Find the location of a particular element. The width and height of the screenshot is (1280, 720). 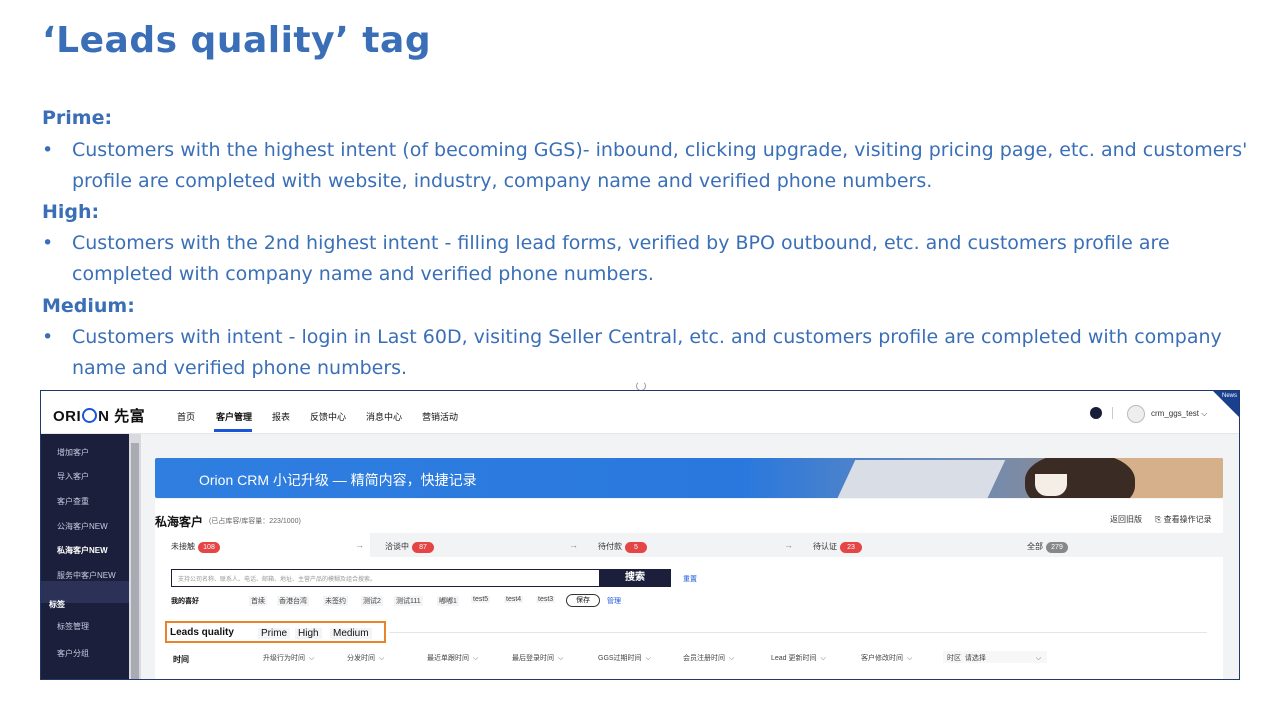

time-field-upgrade: 升级行为时间 ⌵ is located at coordinates (288, 658).